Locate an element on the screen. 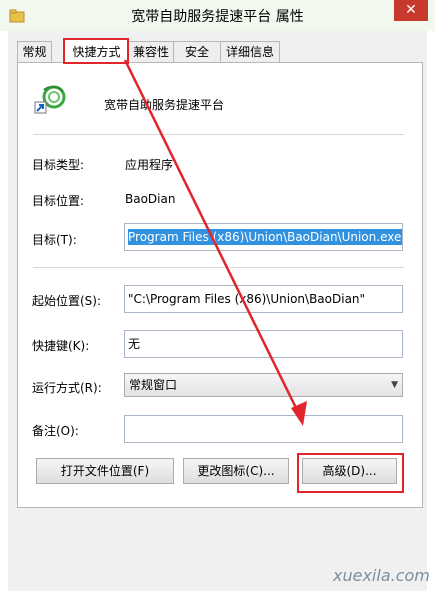 The width and height of the screenshot is (435, 591). target-label: 目标(T): is located at coordinates (54, 240).